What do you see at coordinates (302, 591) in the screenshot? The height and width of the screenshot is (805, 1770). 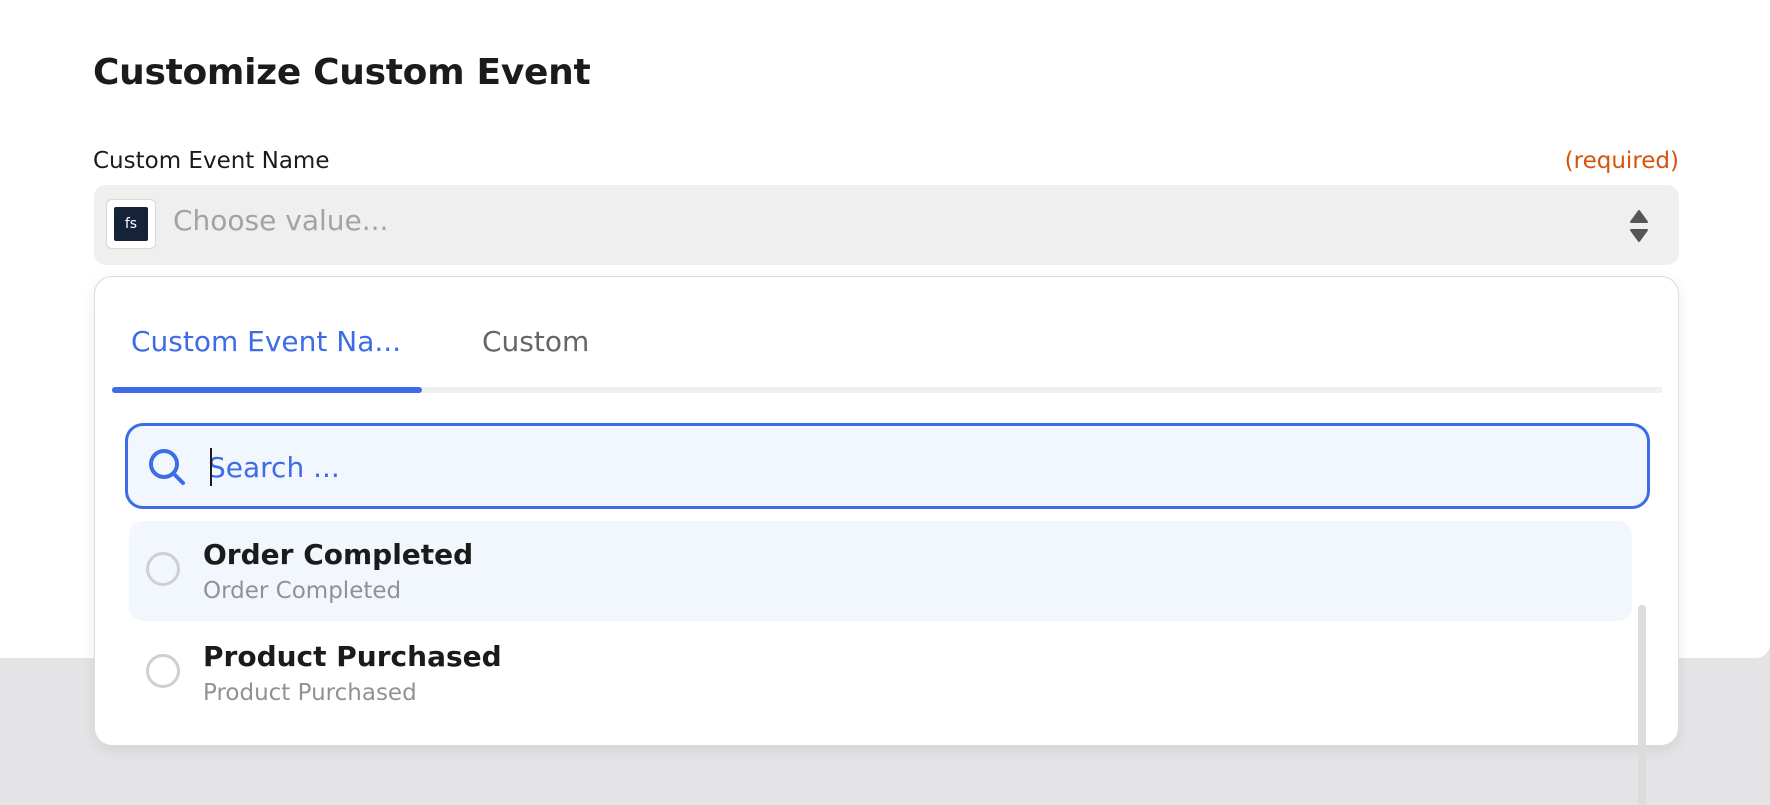 I see `option-sublabel: Order Completed` at bounding box center [302, 591].